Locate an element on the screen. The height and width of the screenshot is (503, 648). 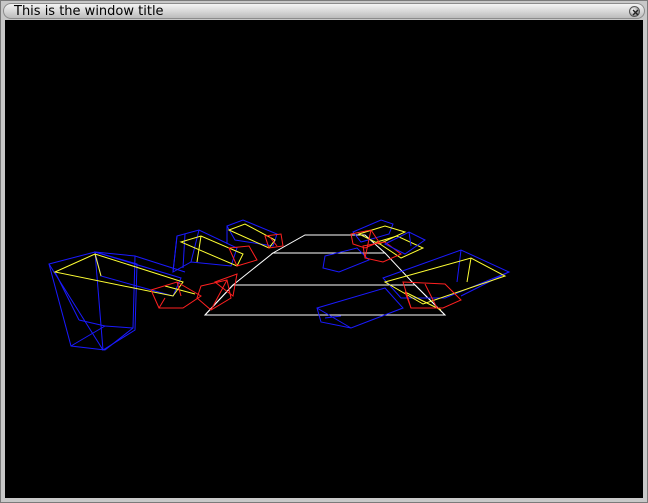
right-middle-limb-wireframe is located at coordinates (404, 243).